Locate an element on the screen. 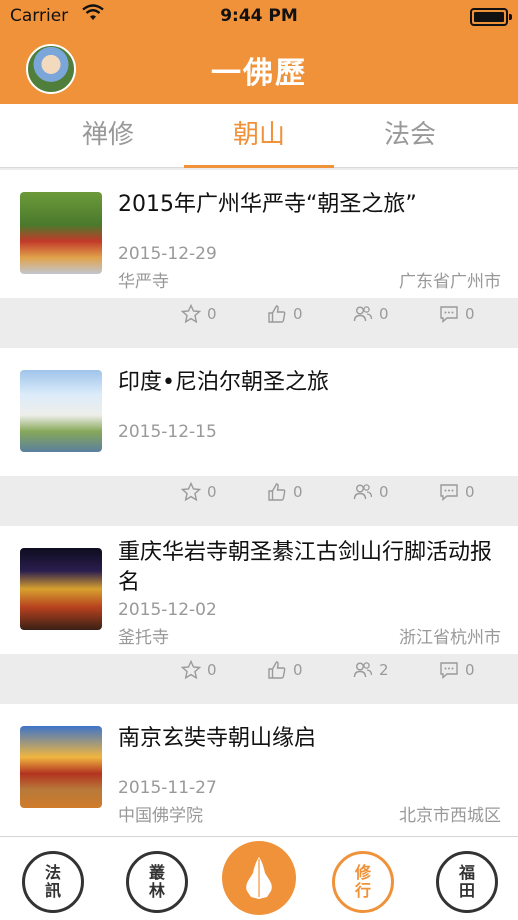 This screenshot has width=518, height=920. event-temple: 釜托寺 is located at coordinates (143, 638).